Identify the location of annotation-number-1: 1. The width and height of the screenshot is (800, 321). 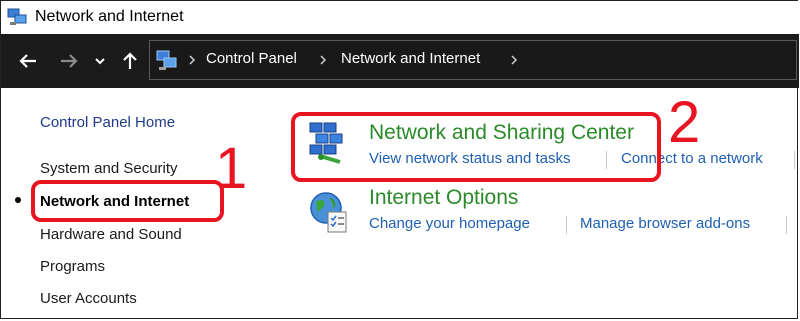
(231, 168).